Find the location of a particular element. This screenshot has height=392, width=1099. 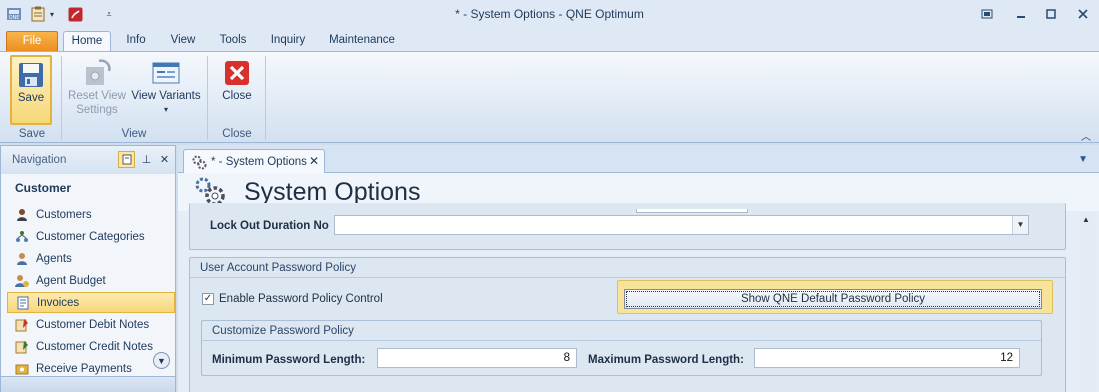

nav-item-label: Invoices is located at coordinates (58, 302).